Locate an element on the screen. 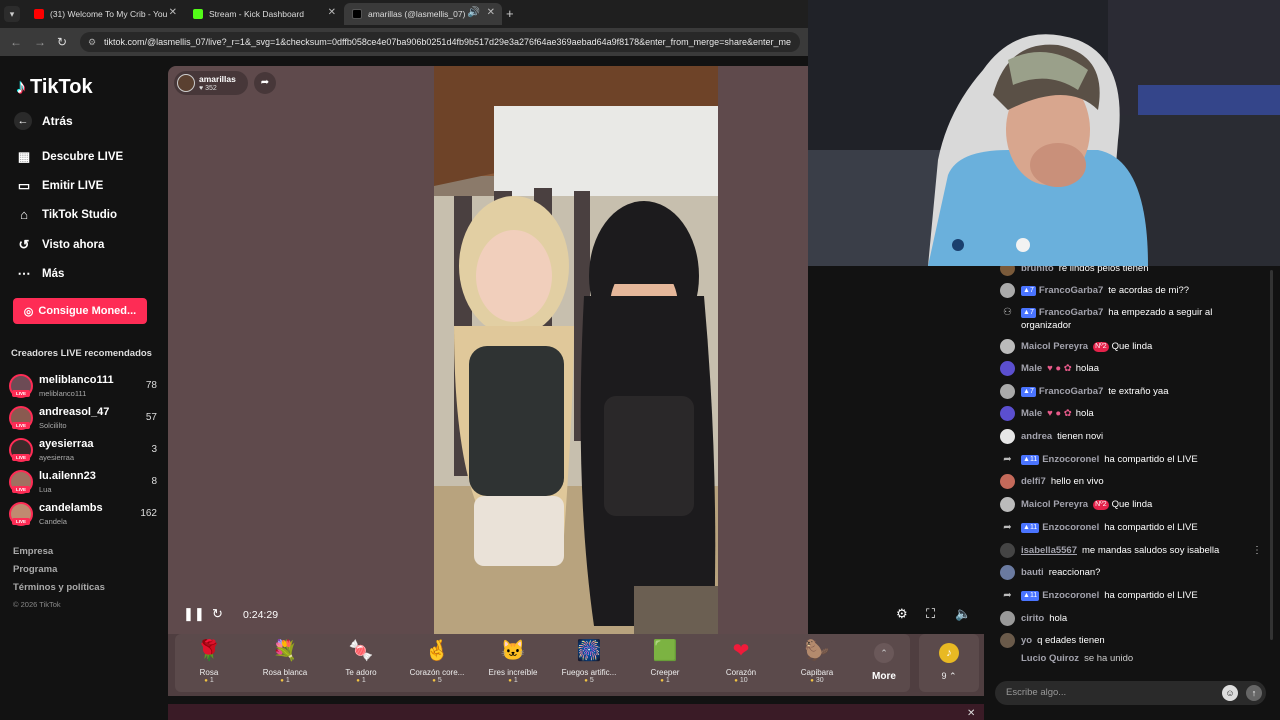 This screenshot has width=1280, height=720. gift-corazon-coreano: 🤞 Corazón core...5 is located at coordinates (437, 663).